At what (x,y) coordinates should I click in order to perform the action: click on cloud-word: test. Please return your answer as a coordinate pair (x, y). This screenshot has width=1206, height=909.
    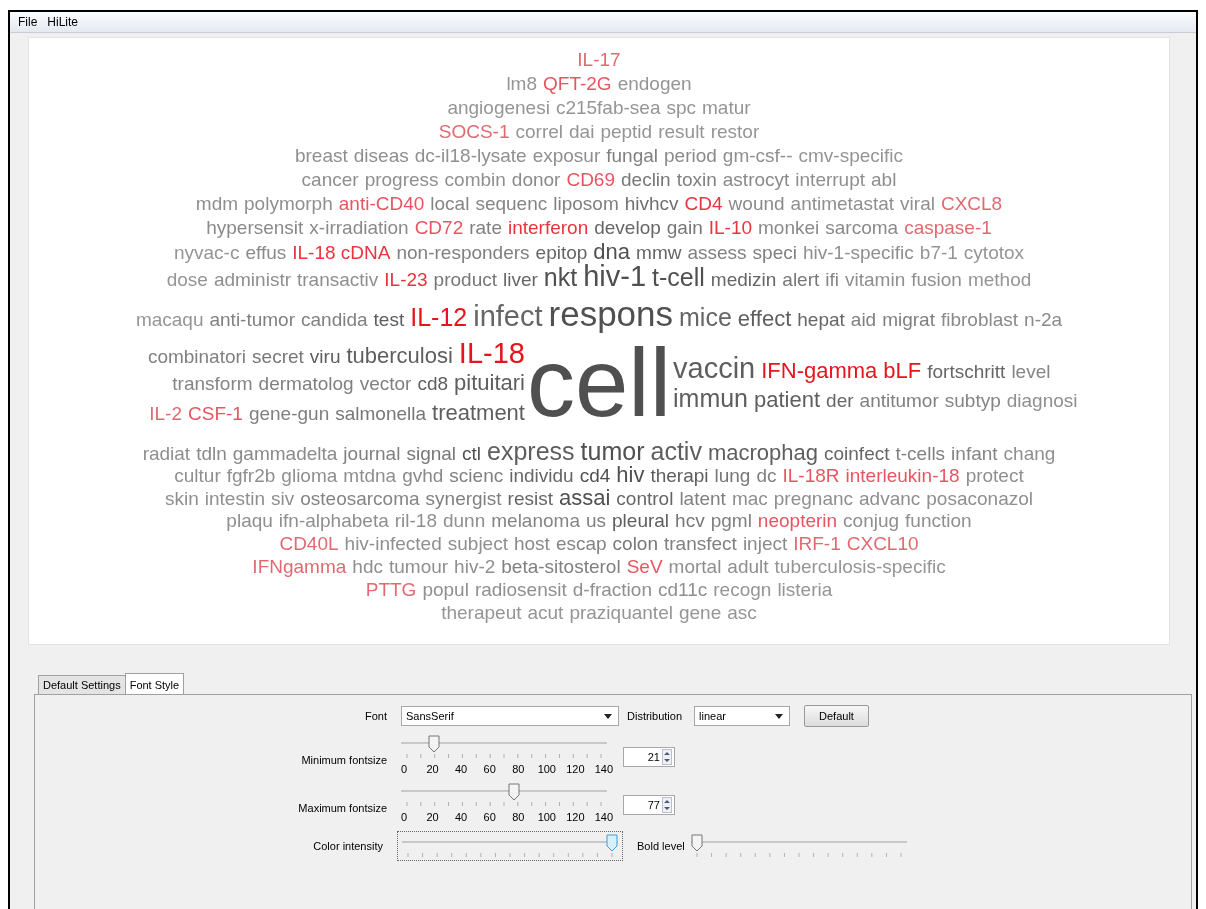
    Looking at the image, I should click on (389, 320).